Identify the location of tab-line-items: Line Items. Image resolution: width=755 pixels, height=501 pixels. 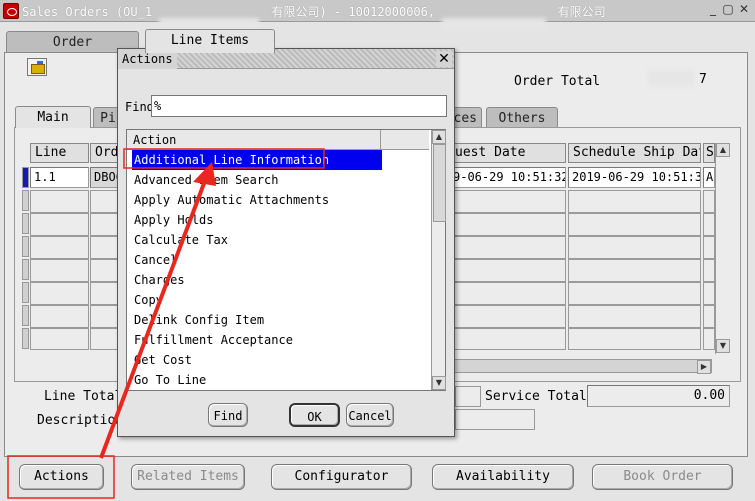
(210, 41).